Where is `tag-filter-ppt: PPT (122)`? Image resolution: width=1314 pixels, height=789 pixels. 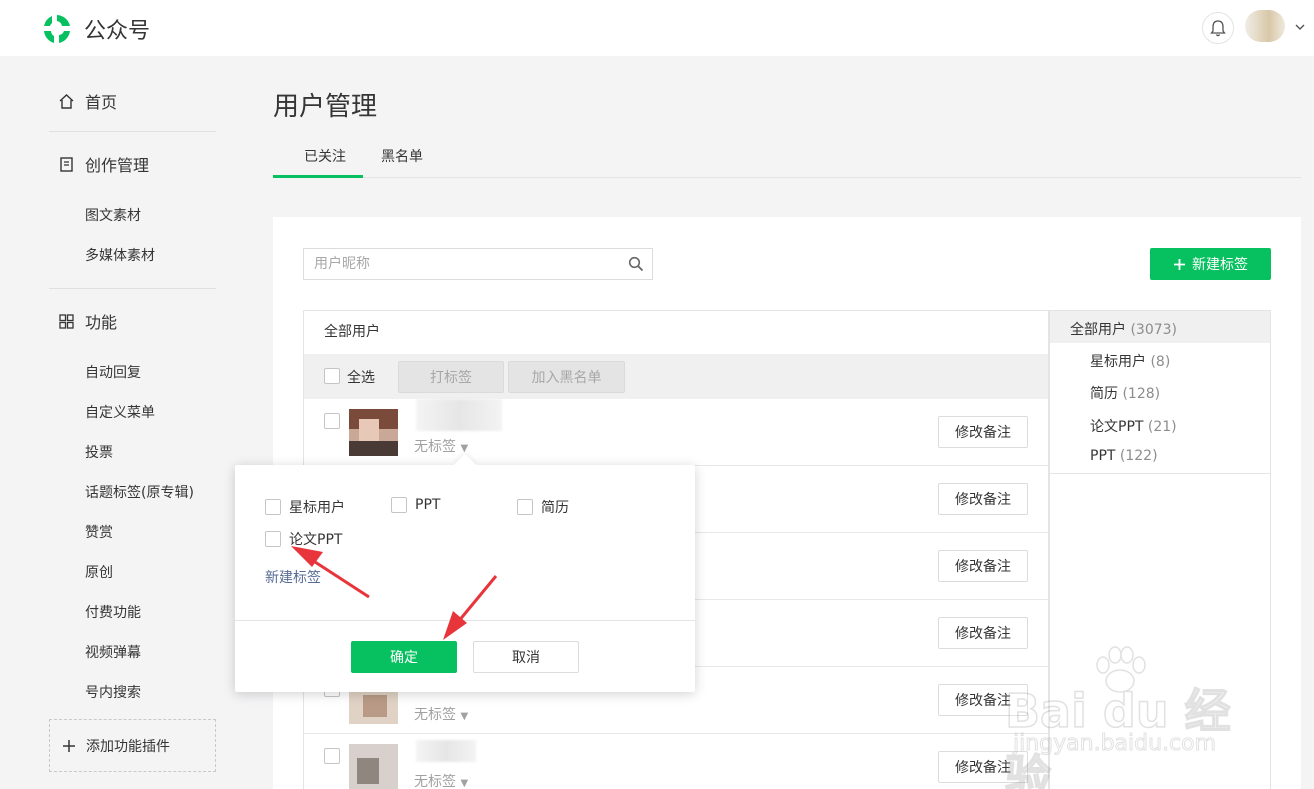 tag-filter-ppt: PPT (122) is located at coordinates (1124, 456).